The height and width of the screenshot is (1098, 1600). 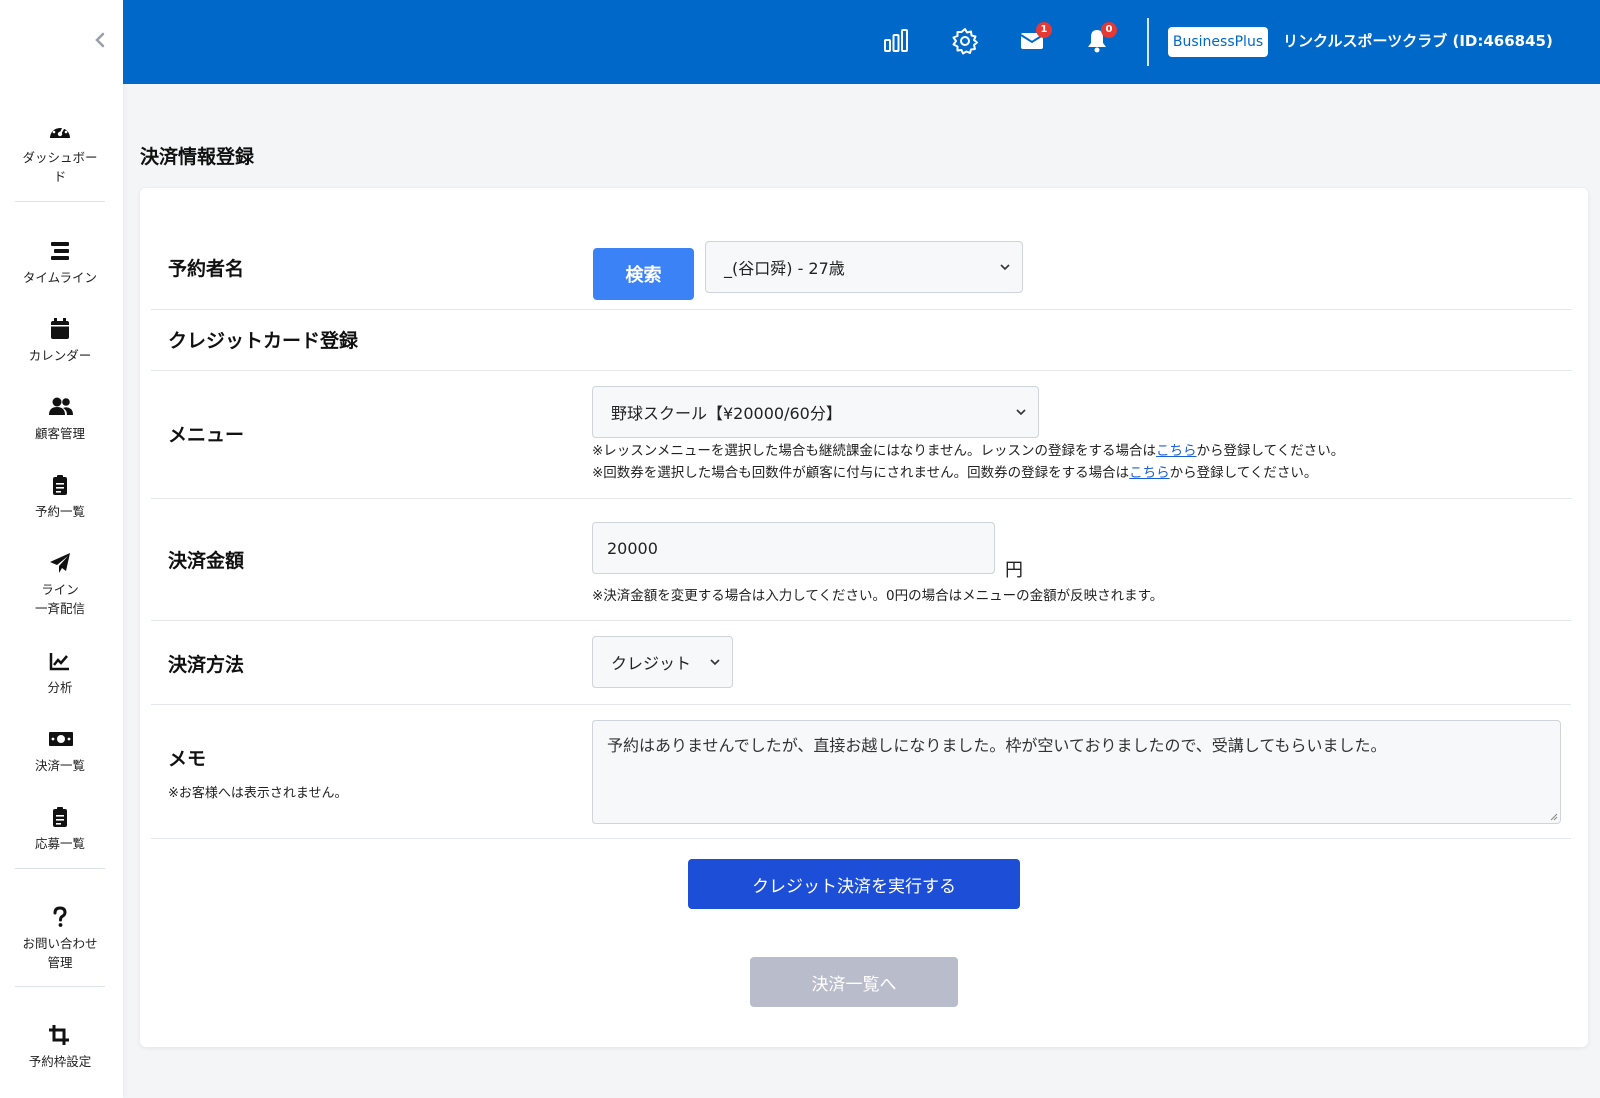 I want to click on mail-icon: 1, so click(x=1035, y=39).